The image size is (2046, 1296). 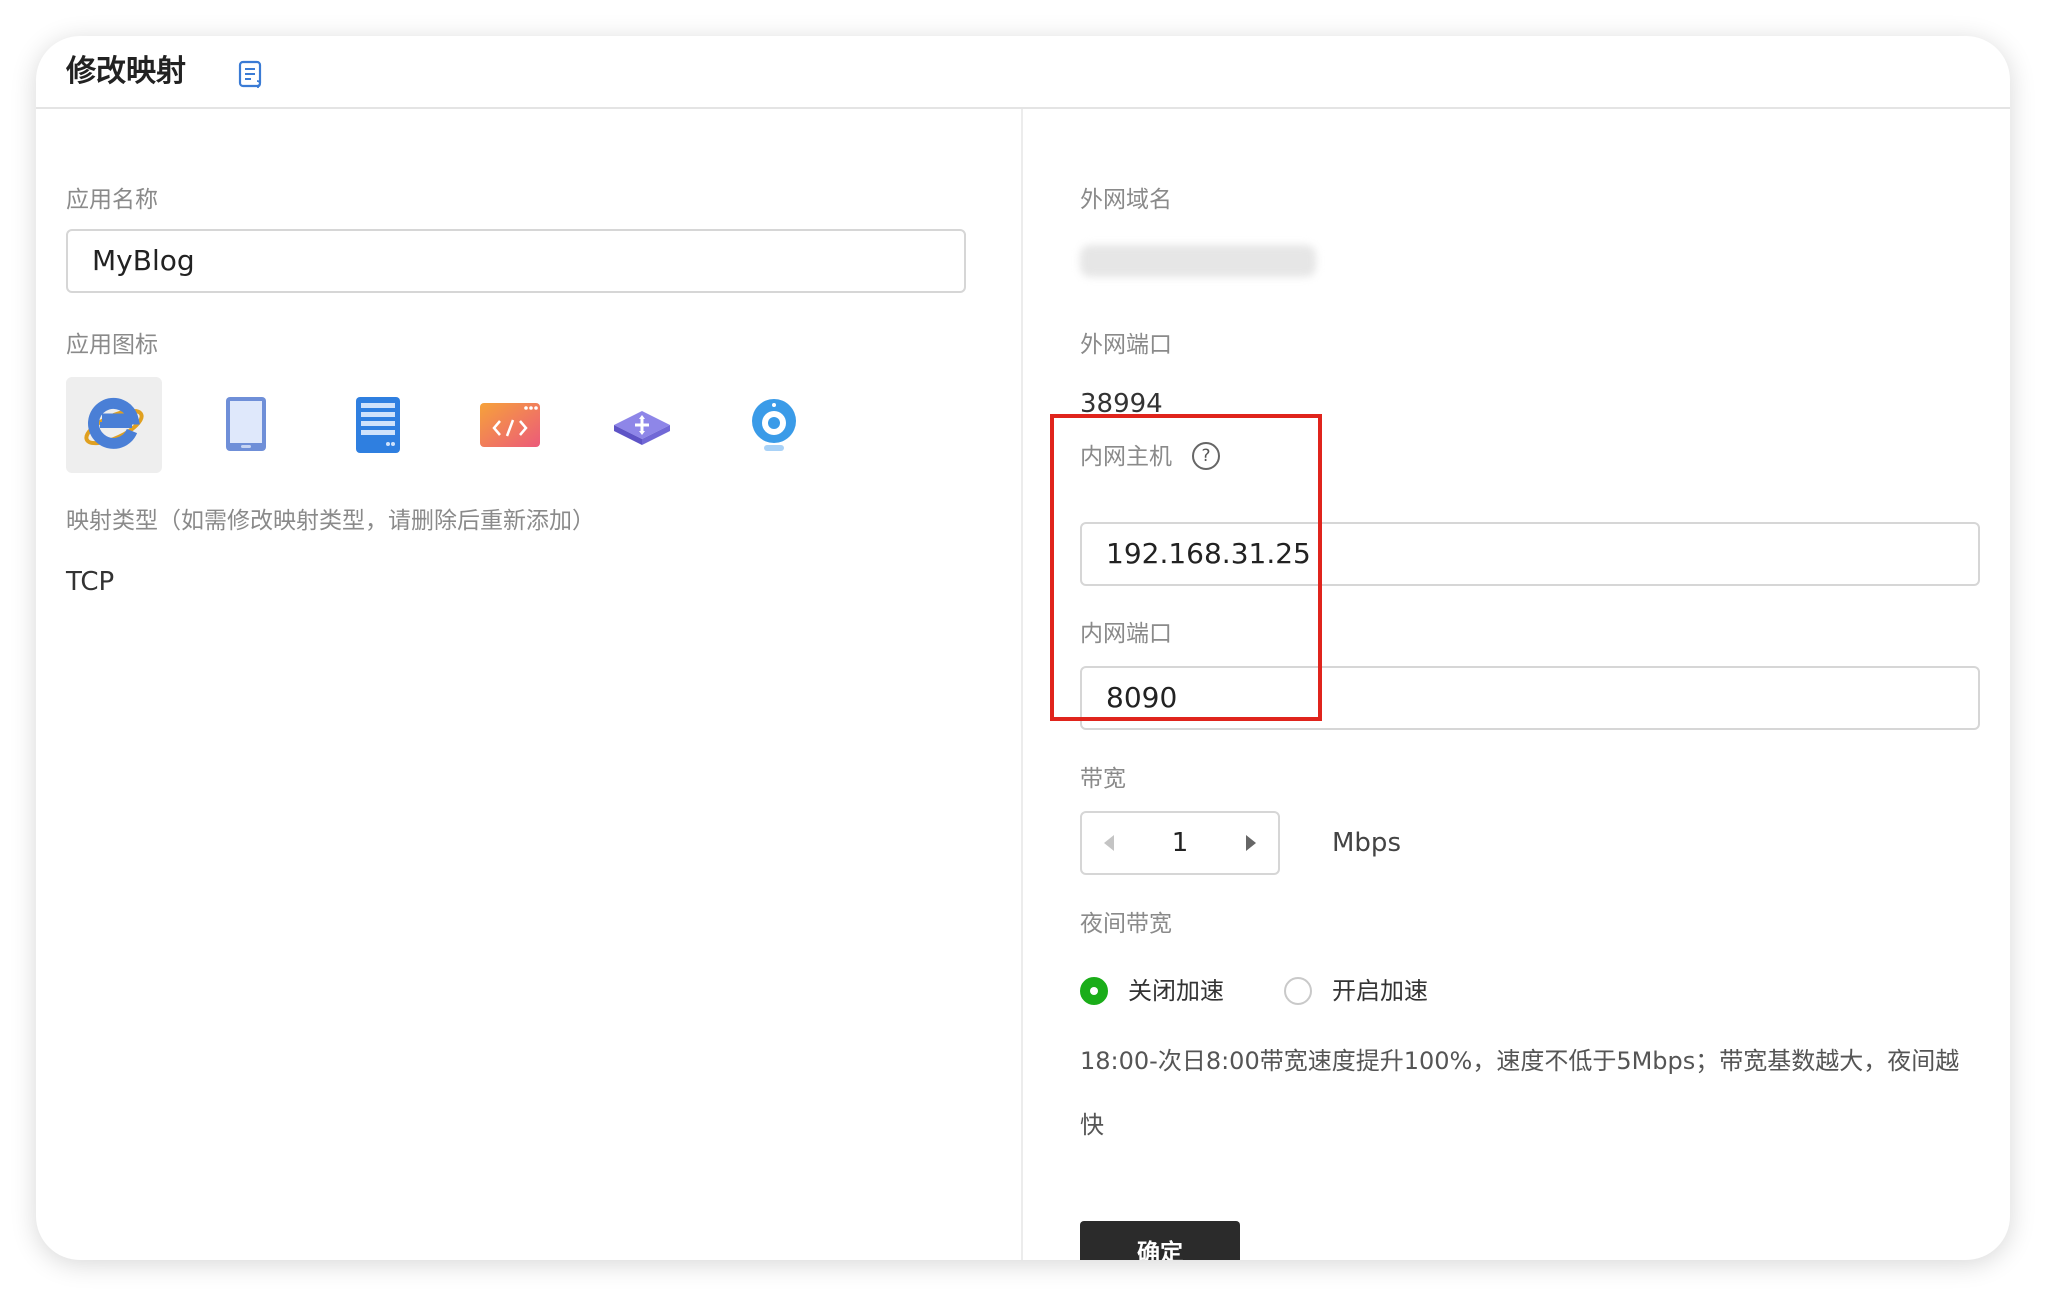 What do you see at coordinates (1366, 843) in the screenshot?
I see `bandwidth-unit: Mbps` at bounding box center [1366, 843].